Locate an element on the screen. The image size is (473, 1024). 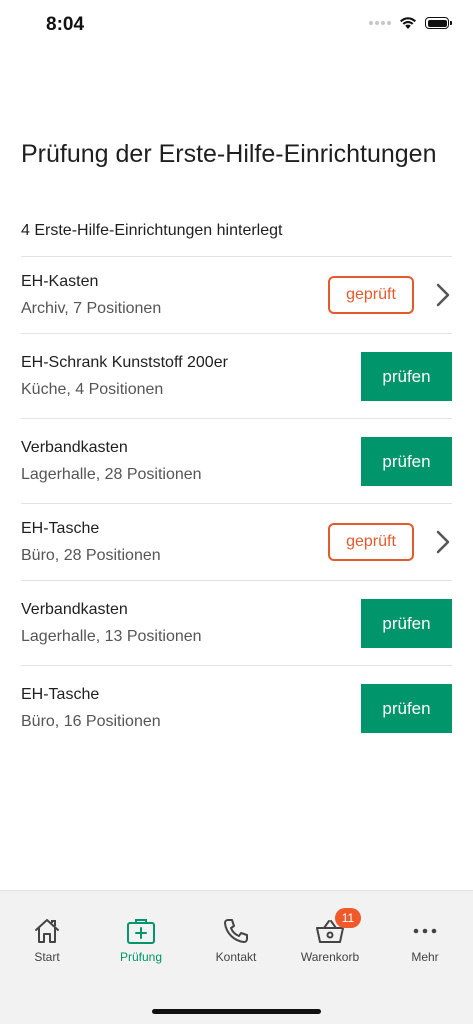
cart-count-badge: 11 is located at coordinates (348, 918).